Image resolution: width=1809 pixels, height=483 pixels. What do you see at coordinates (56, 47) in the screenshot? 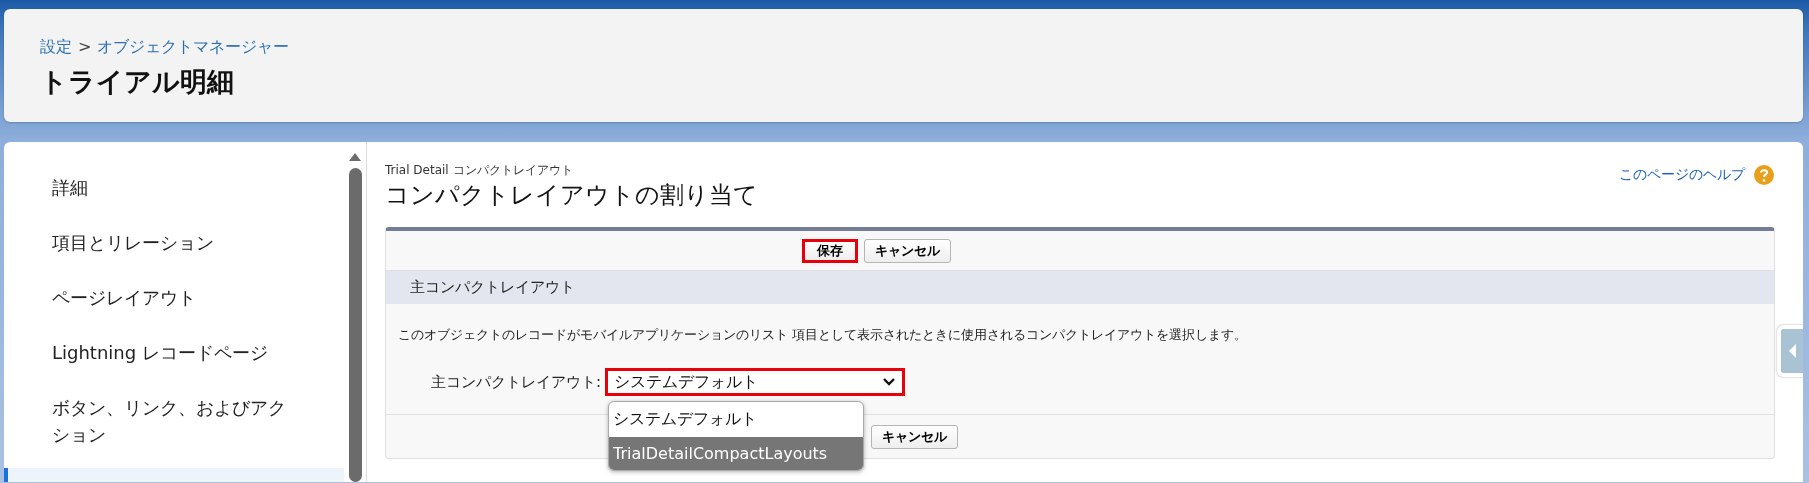
I see `breadcrumb-link: 設定` at bounding box center [56, 47].